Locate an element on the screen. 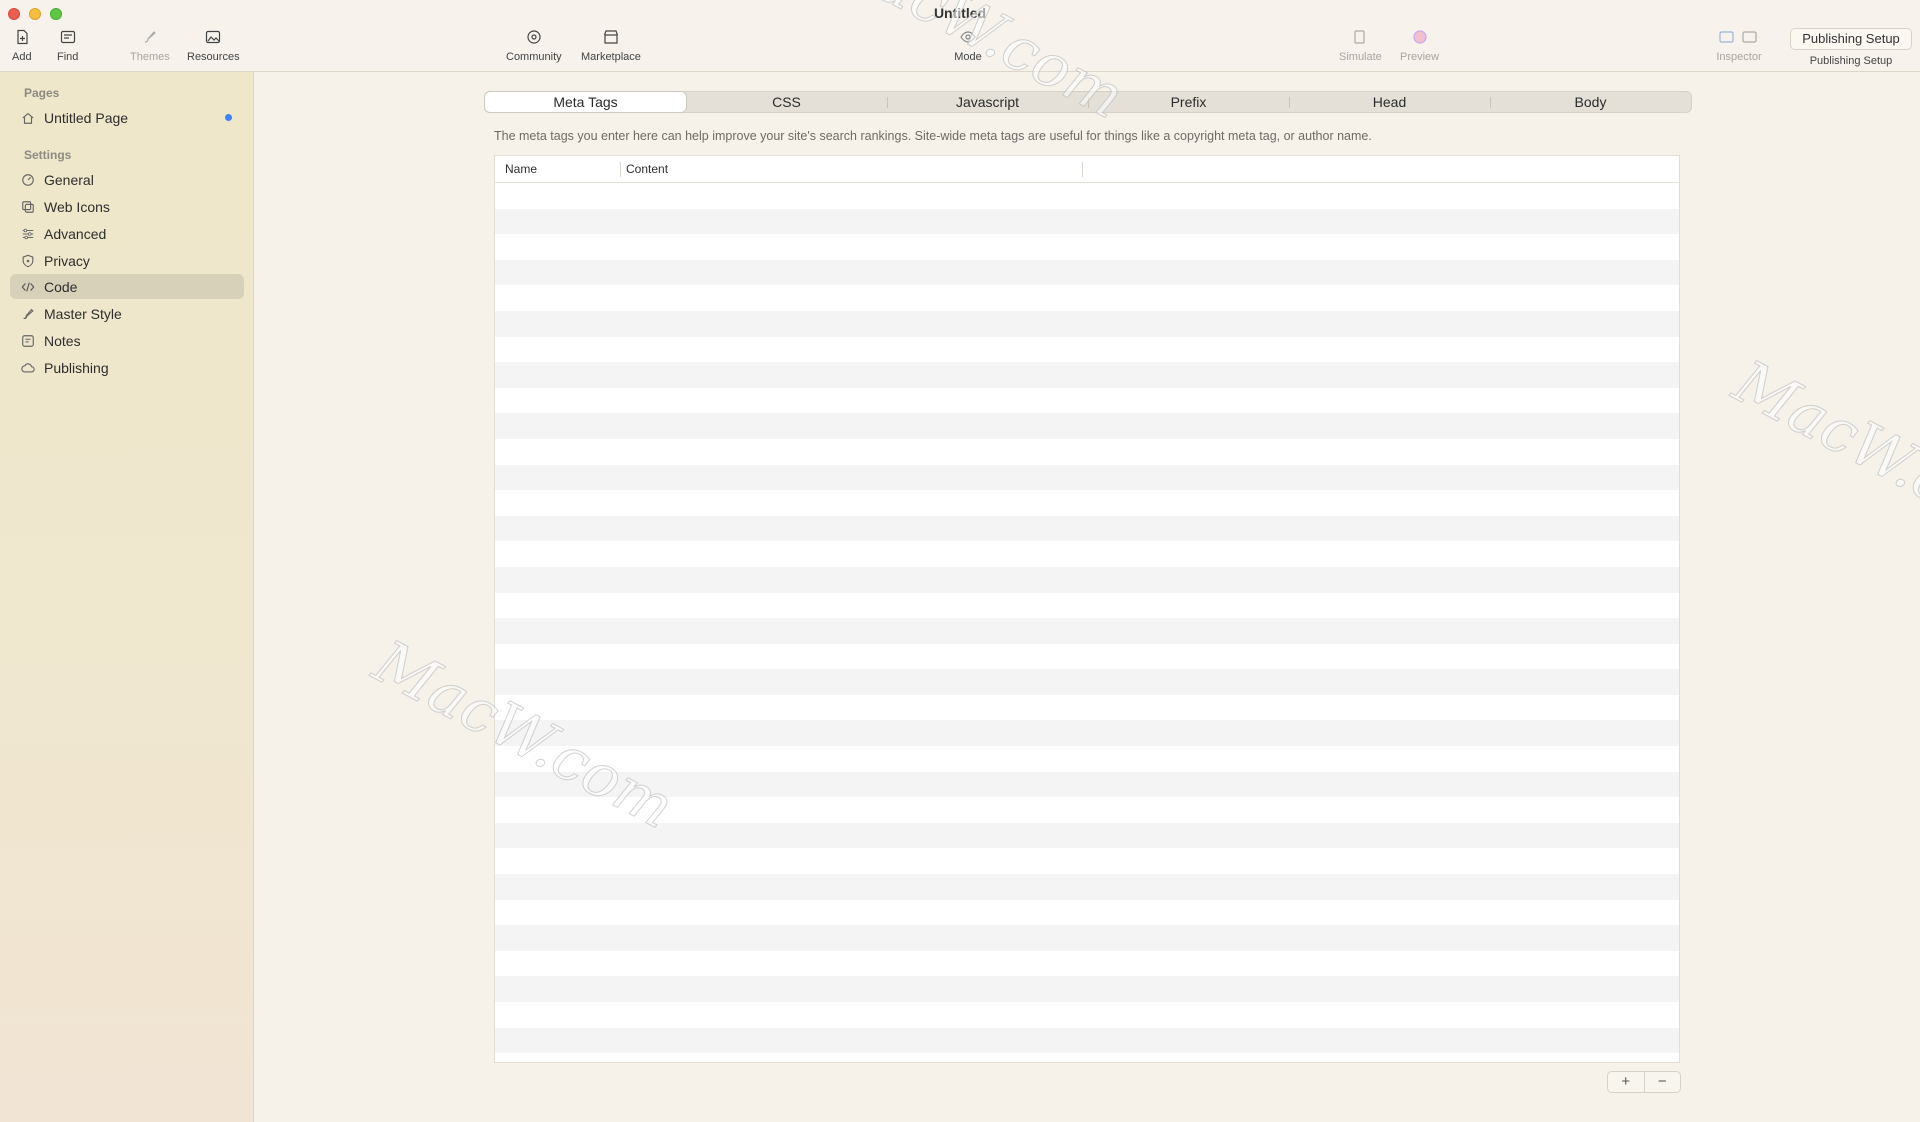 The image size is (1920, 1122). inspector-icon is located at coordinates (1739, 37).